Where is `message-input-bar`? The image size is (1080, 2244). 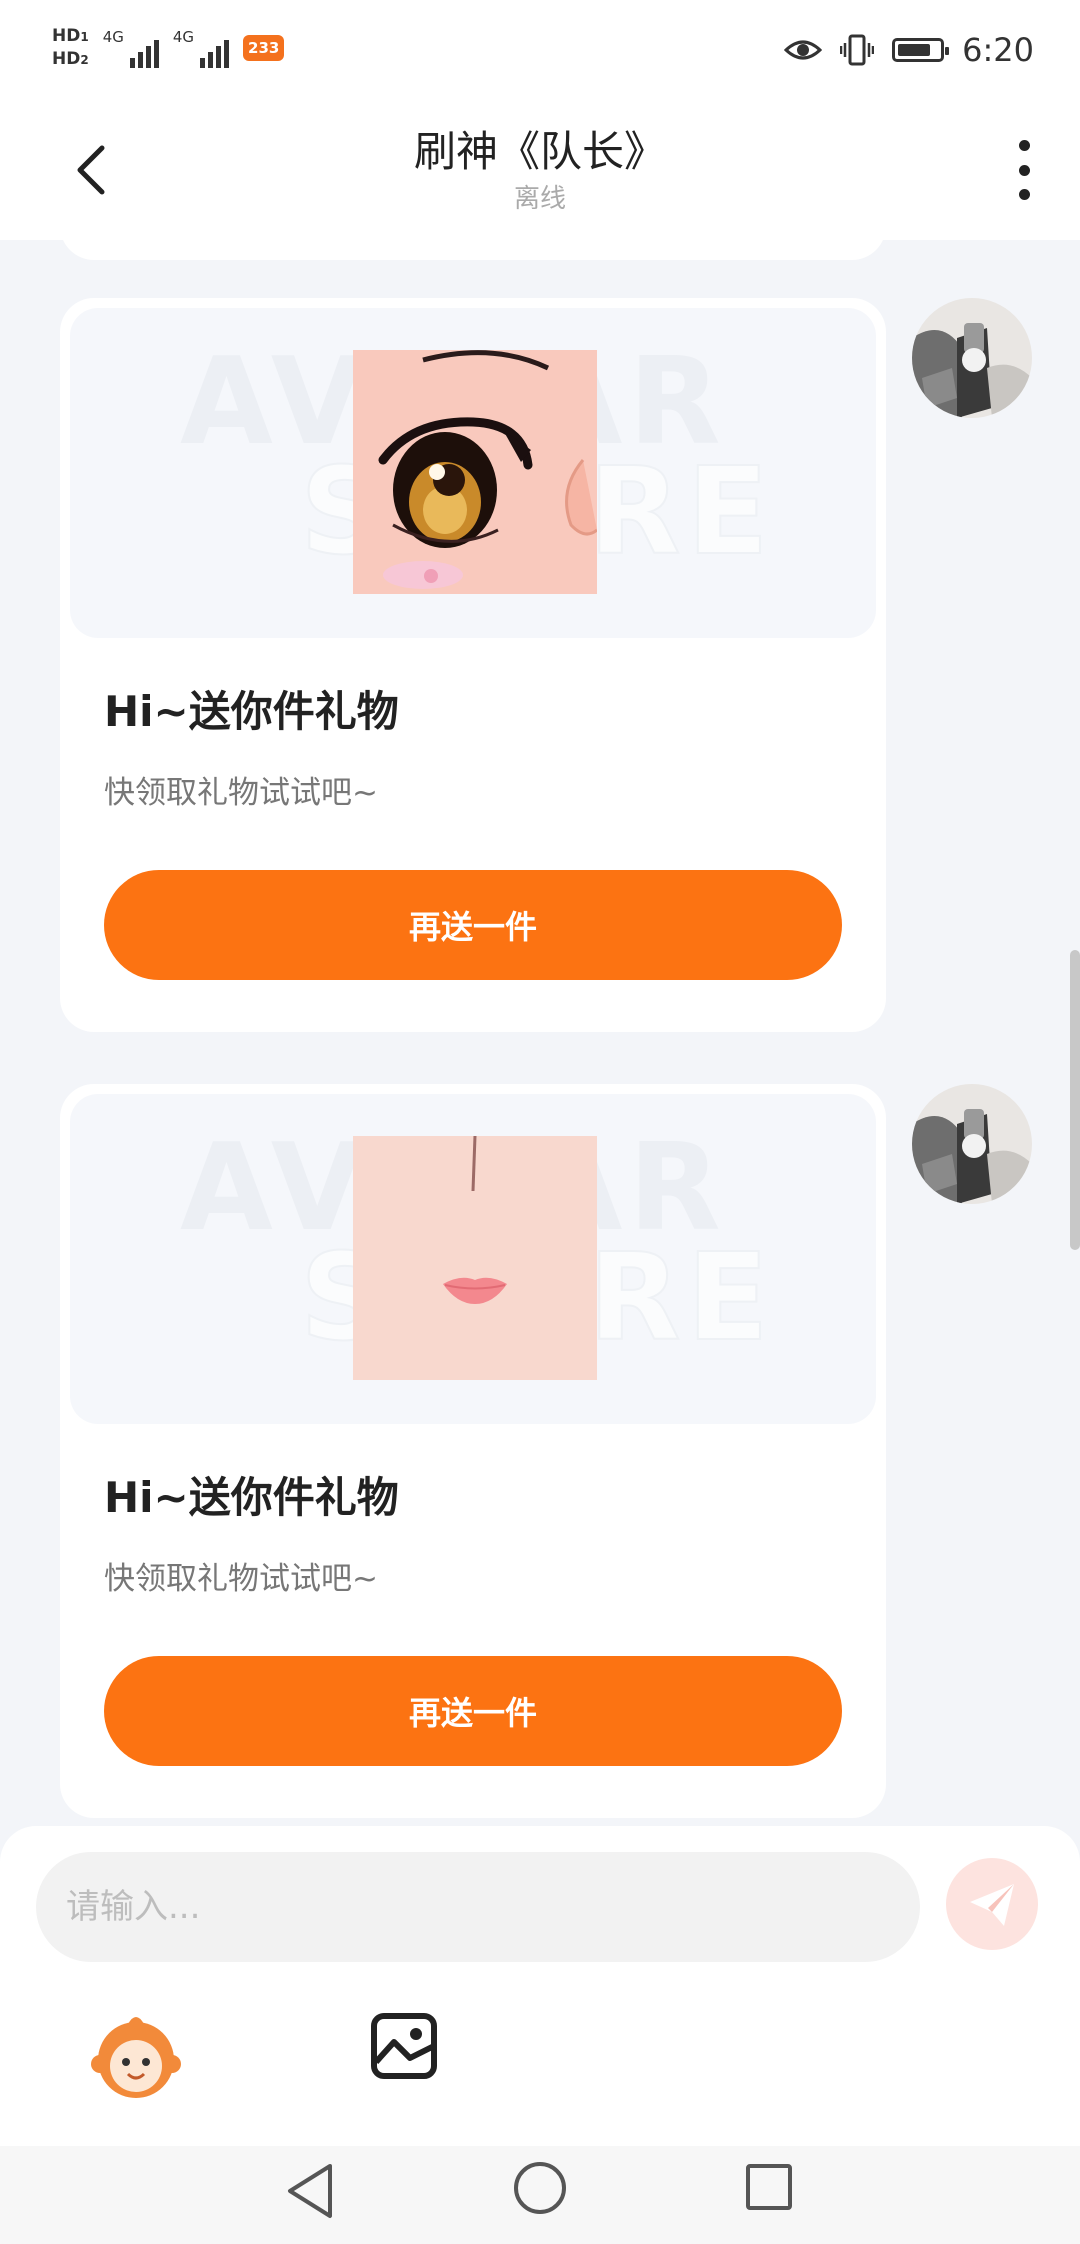 message-input-bar is located at coordinates (540, 1986).